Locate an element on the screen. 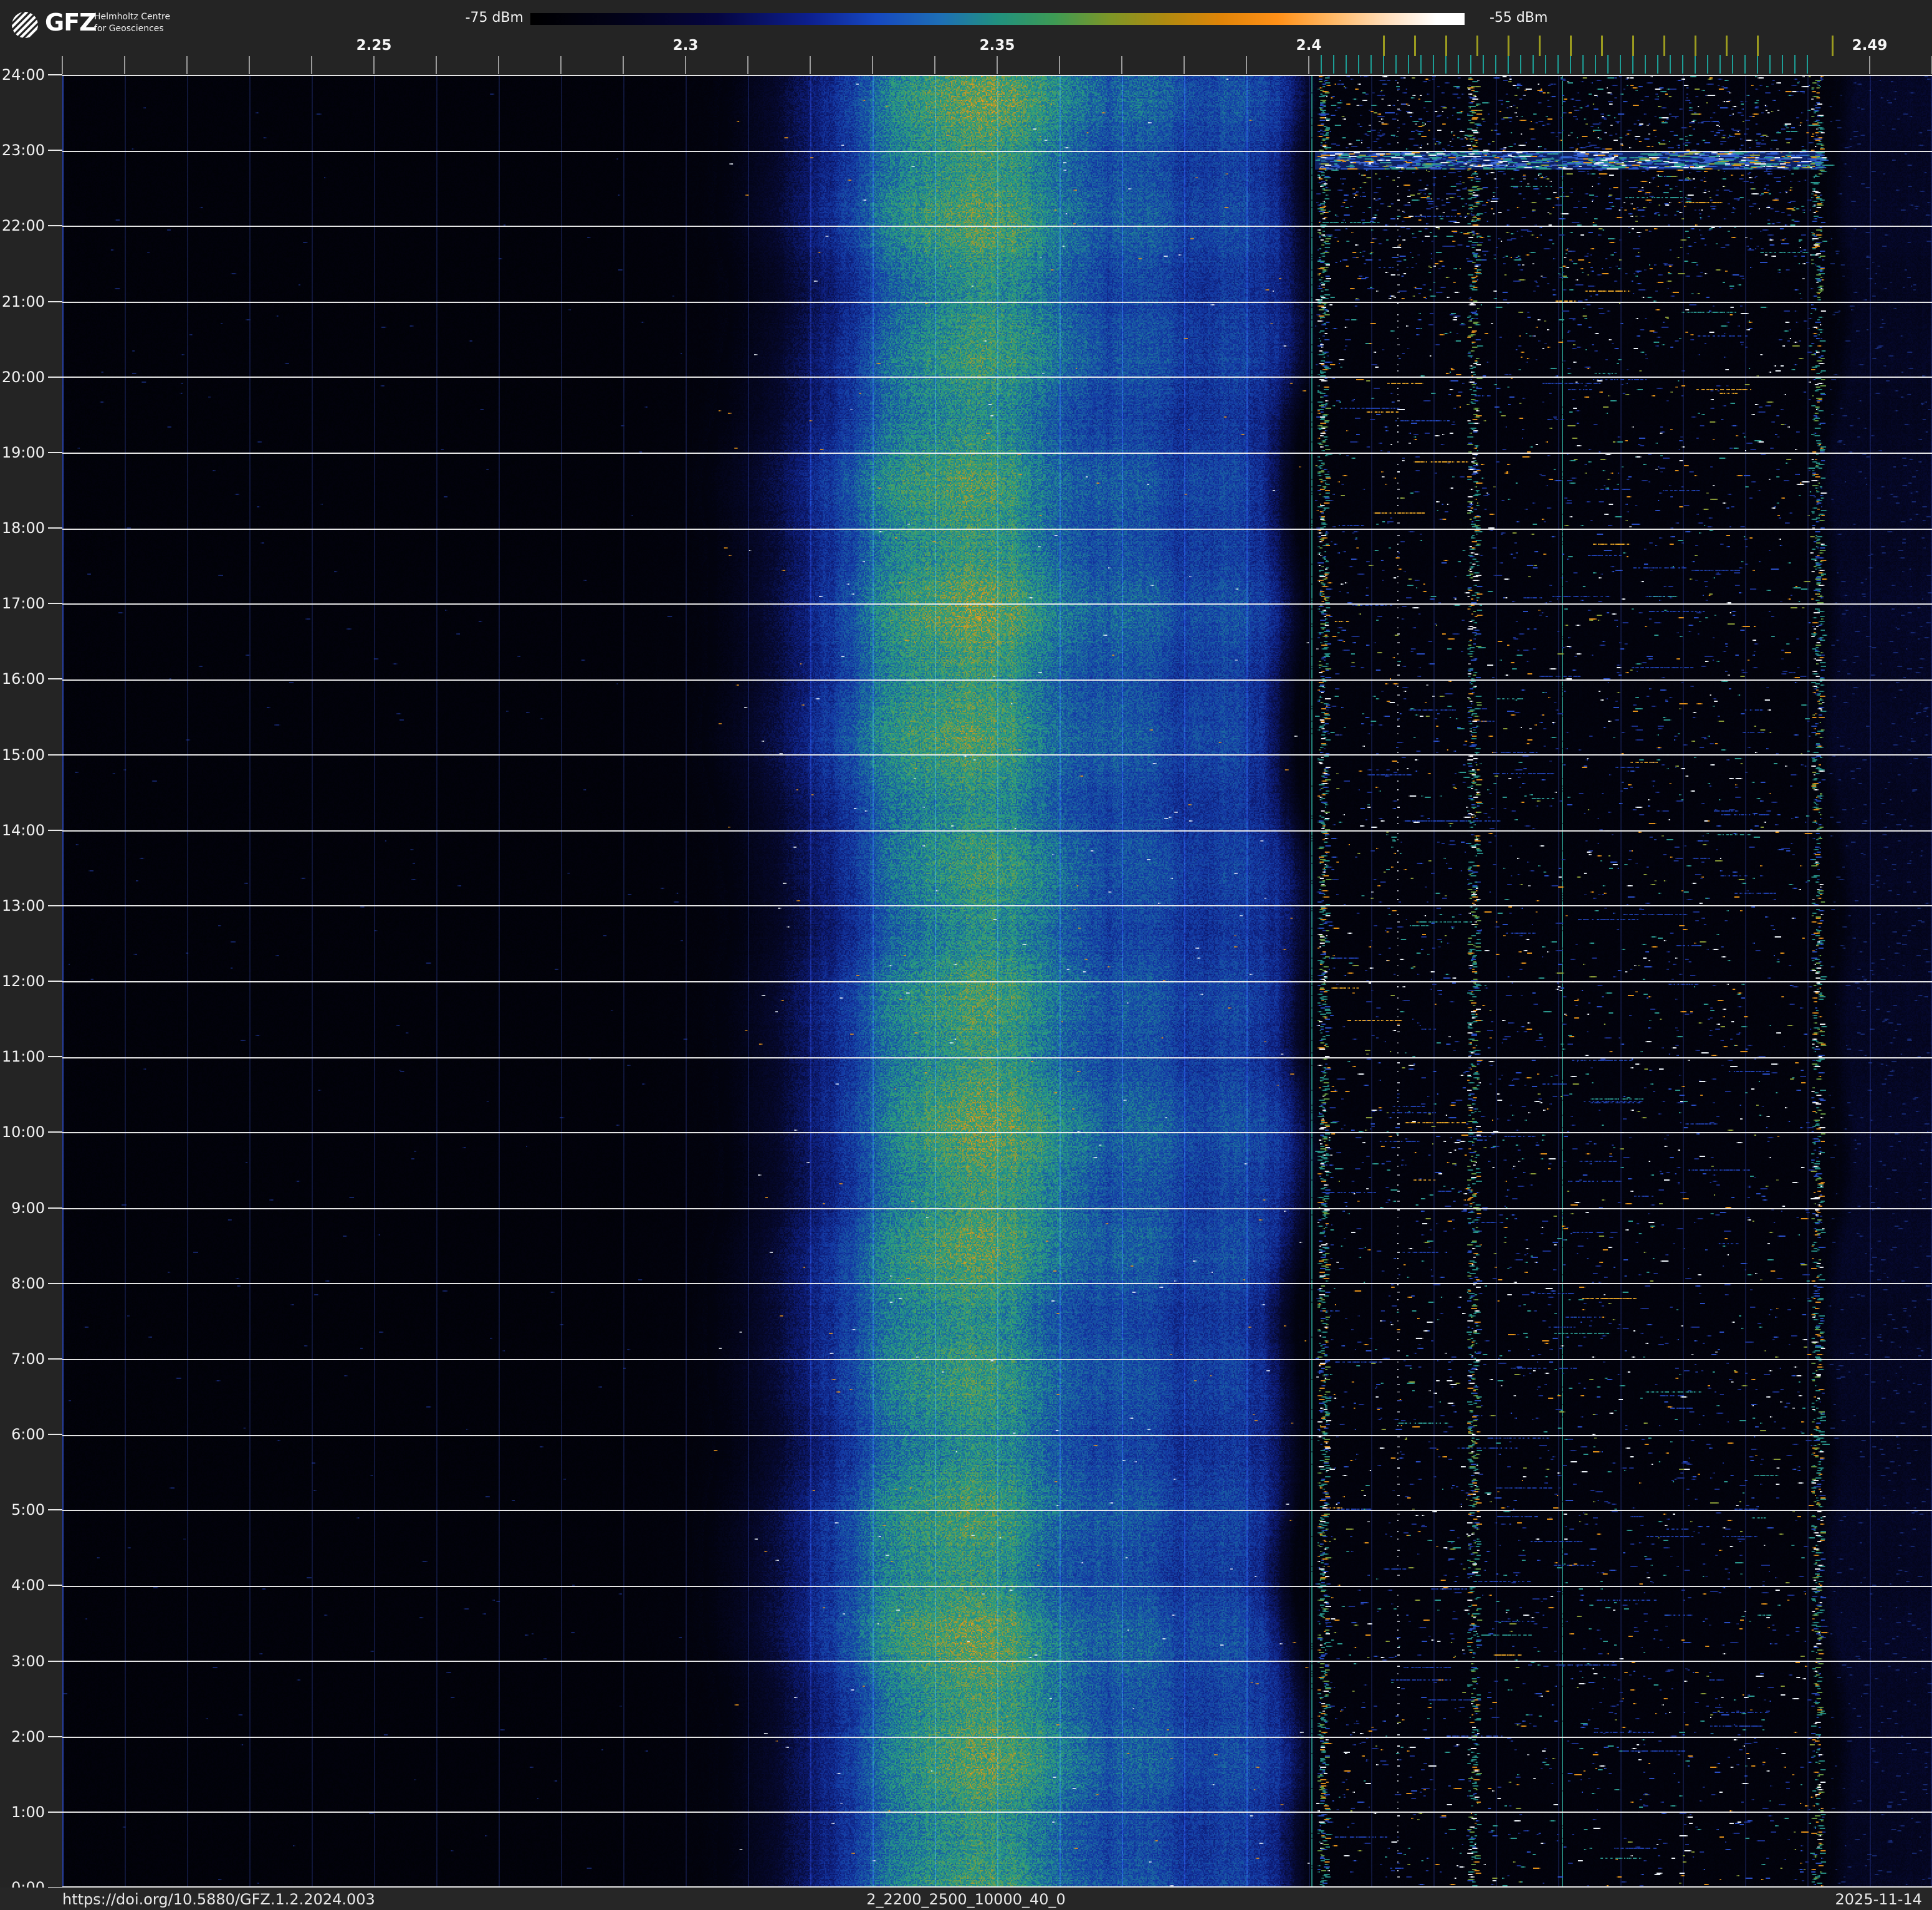 The height and width of the screenshot is (1910, 1932). time-axis-label: 2:00 is located at coordinates (28, 1736).